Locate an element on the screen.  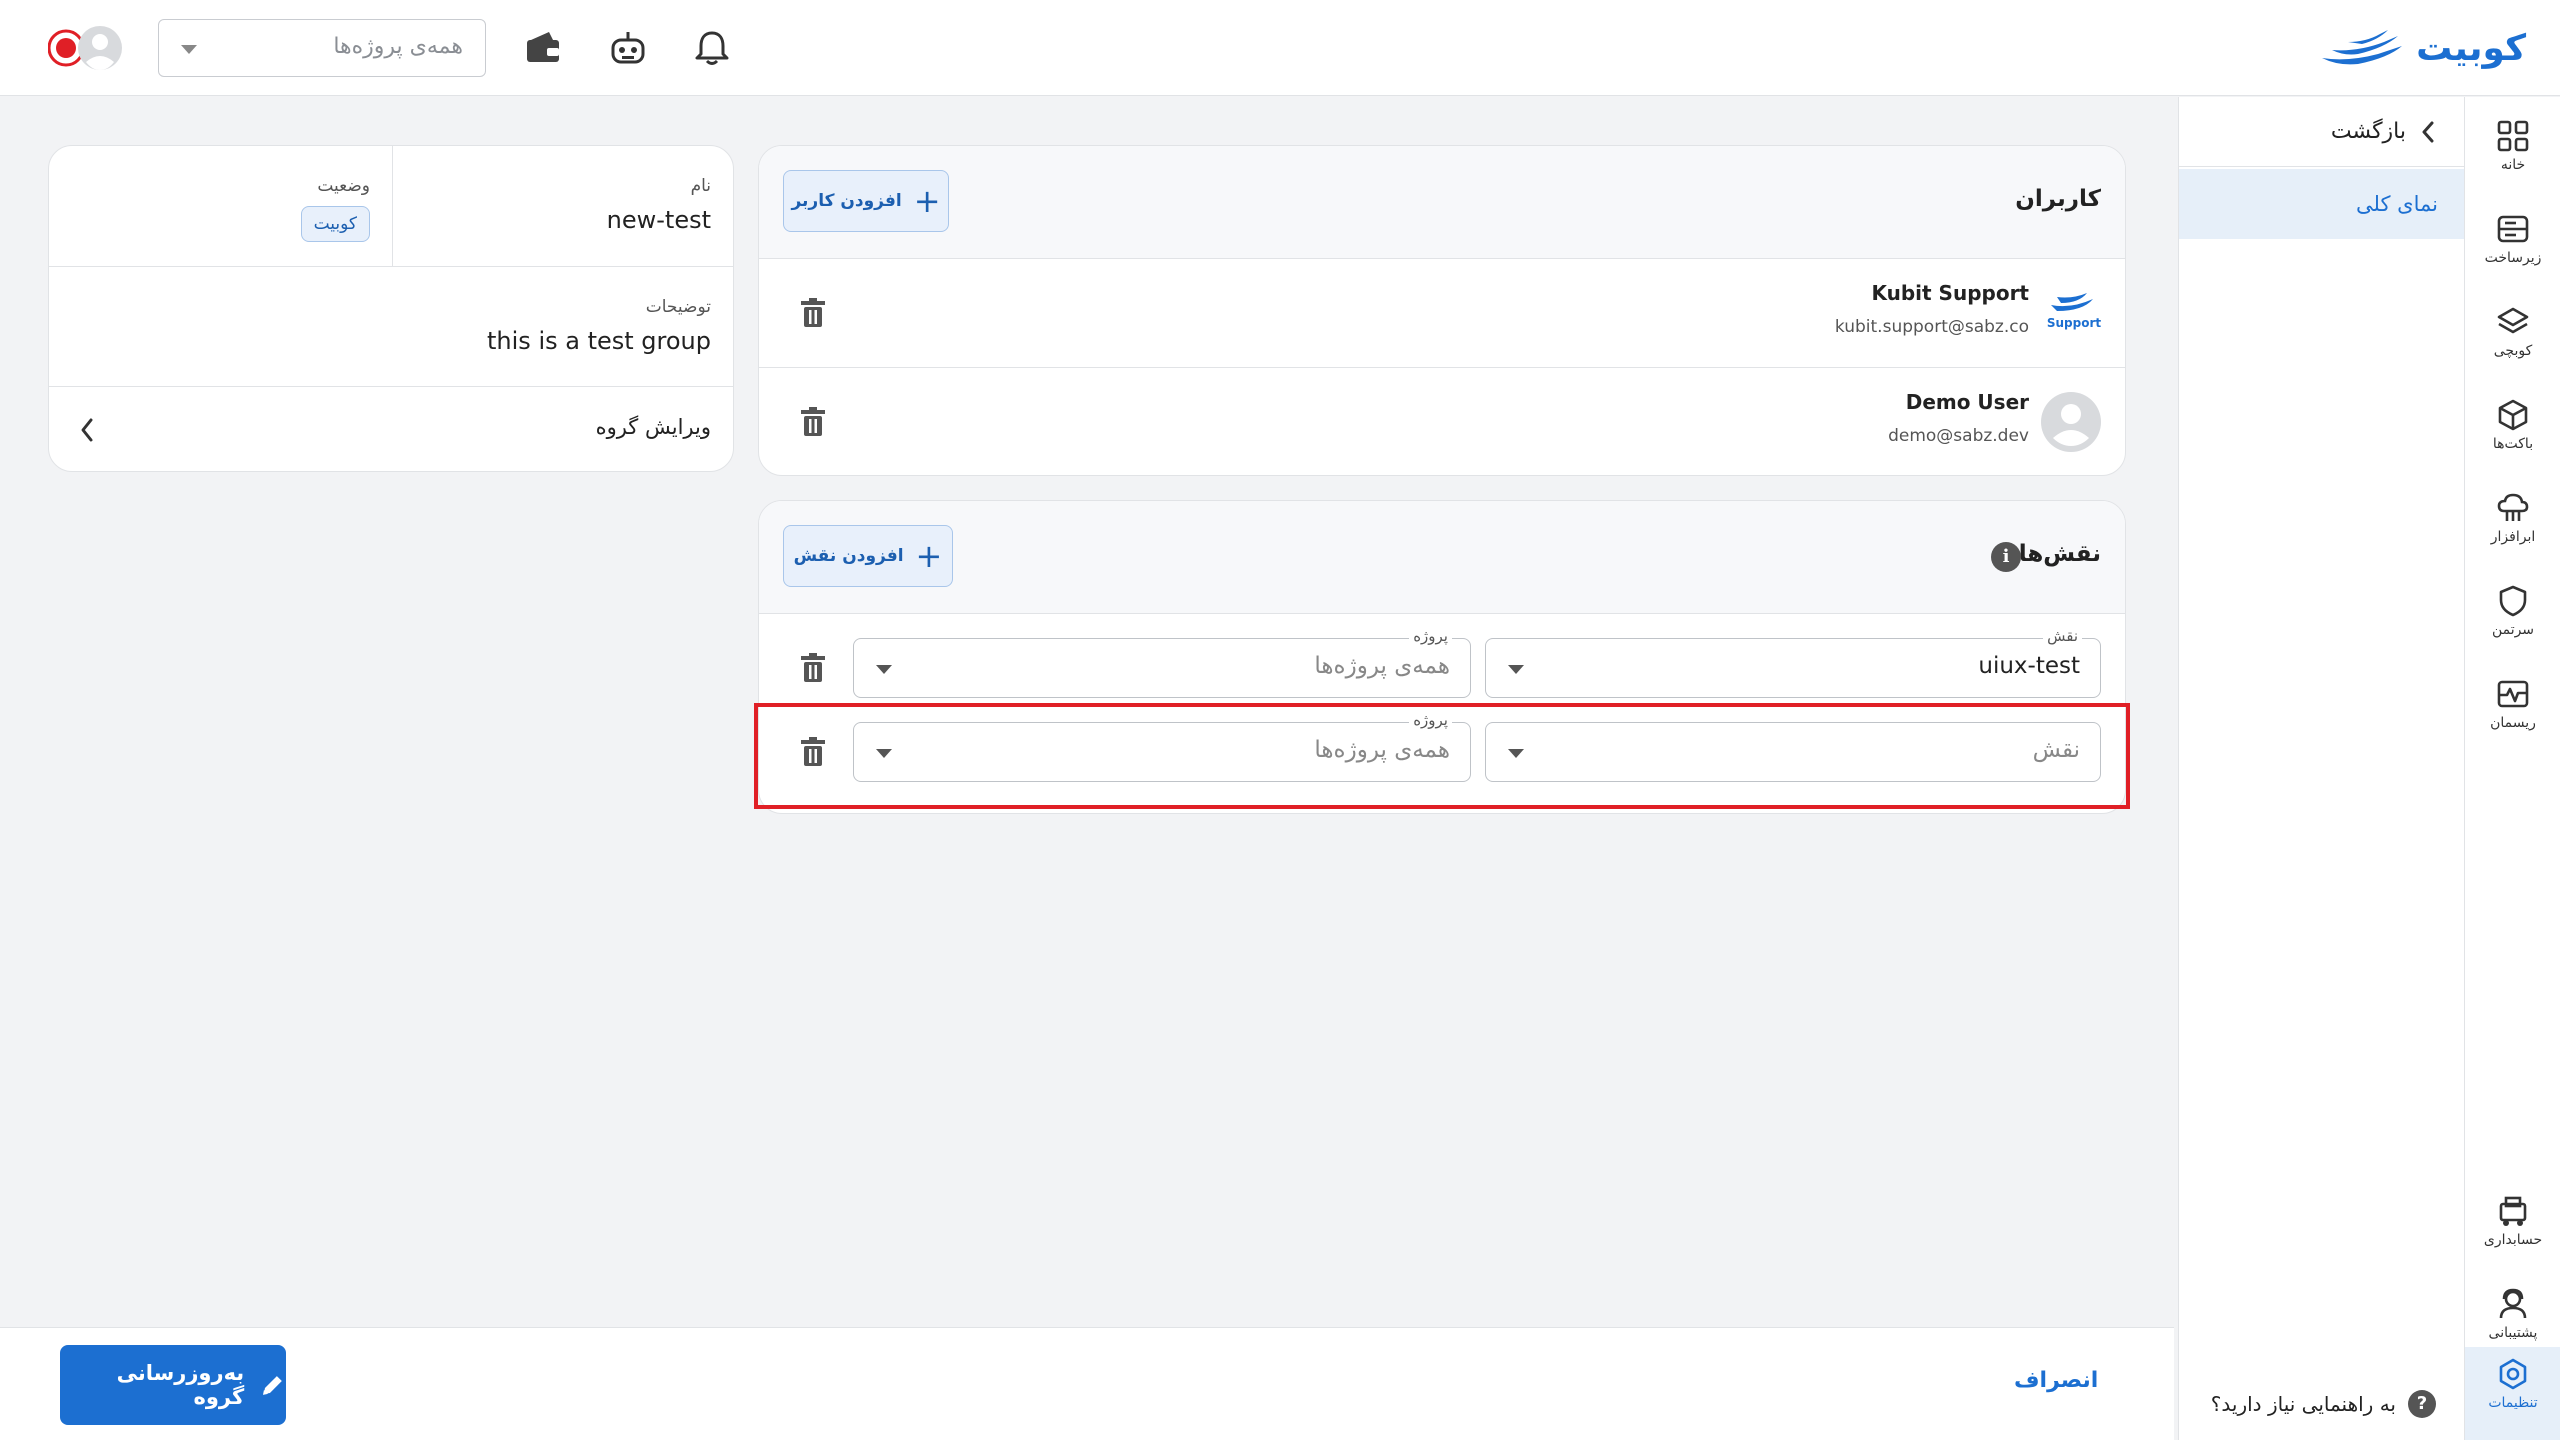
project-select: همه‌ی پروژه‌ها is located at coordinates (322, 48).